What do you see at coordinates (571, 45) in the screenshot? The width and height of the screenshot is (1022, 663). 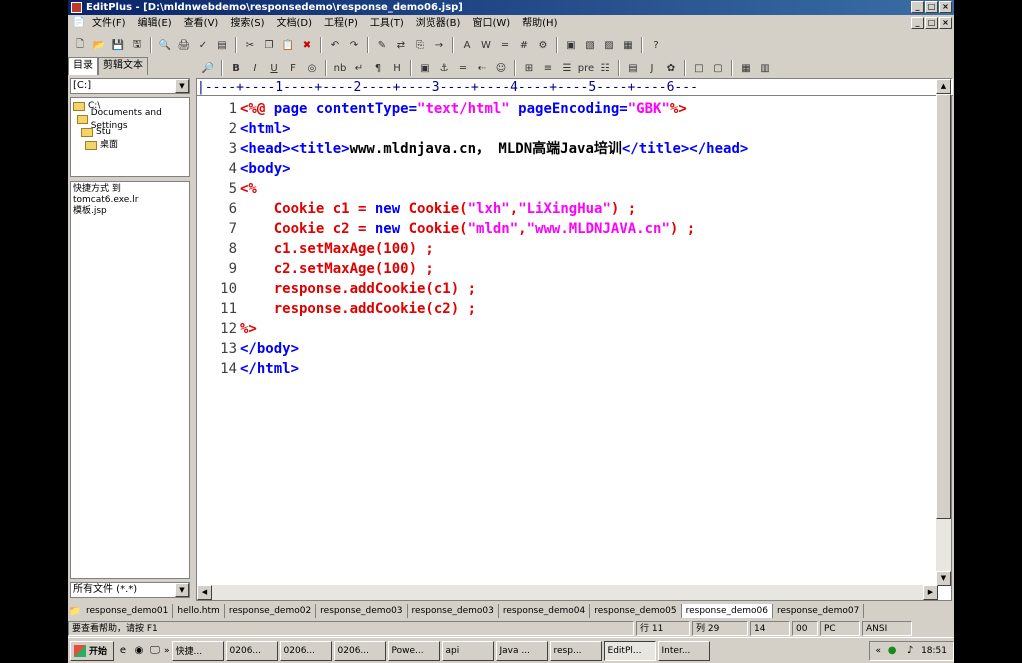 I see `window-icon: ▣` at bounding box center [571, 45].